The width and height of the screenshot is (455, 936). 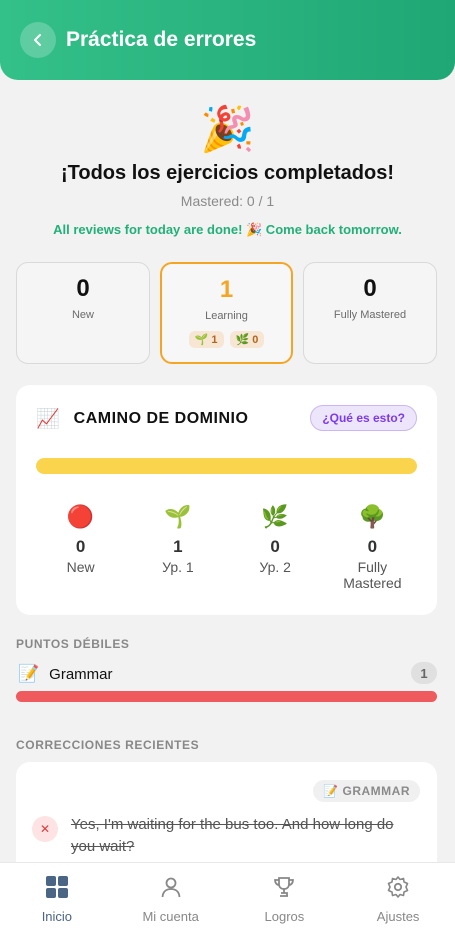 What do you see at coordinates (226, 289) in the screenshot?
I see `stat-value: 1` at bounding box center [226, 289].